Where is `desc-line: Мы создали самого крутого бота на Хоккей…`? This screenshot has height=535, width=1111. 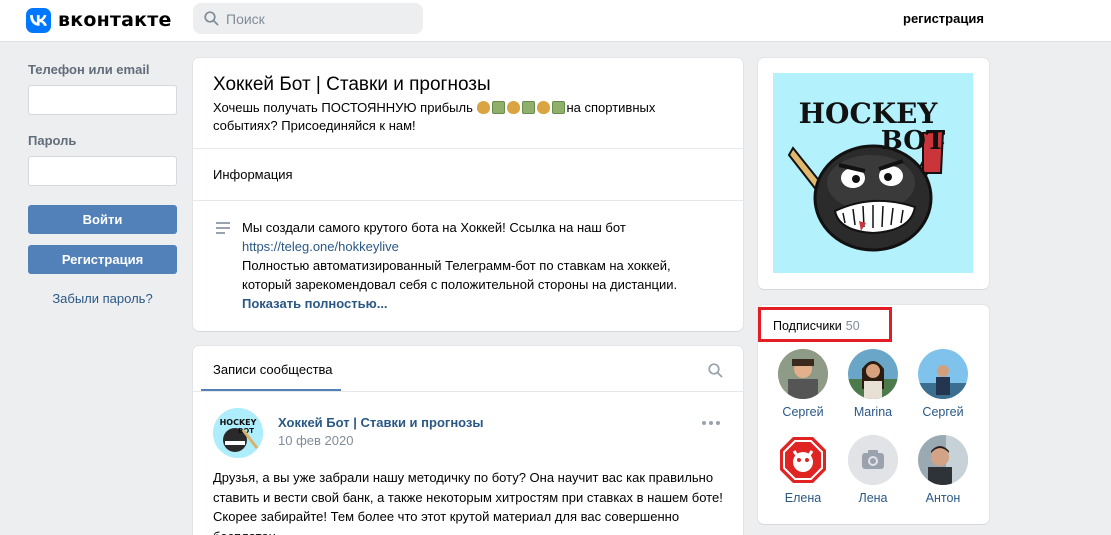
desc-line: Мы создали самого крутого бота на Хоккей… is located at coordinates (434, 227).